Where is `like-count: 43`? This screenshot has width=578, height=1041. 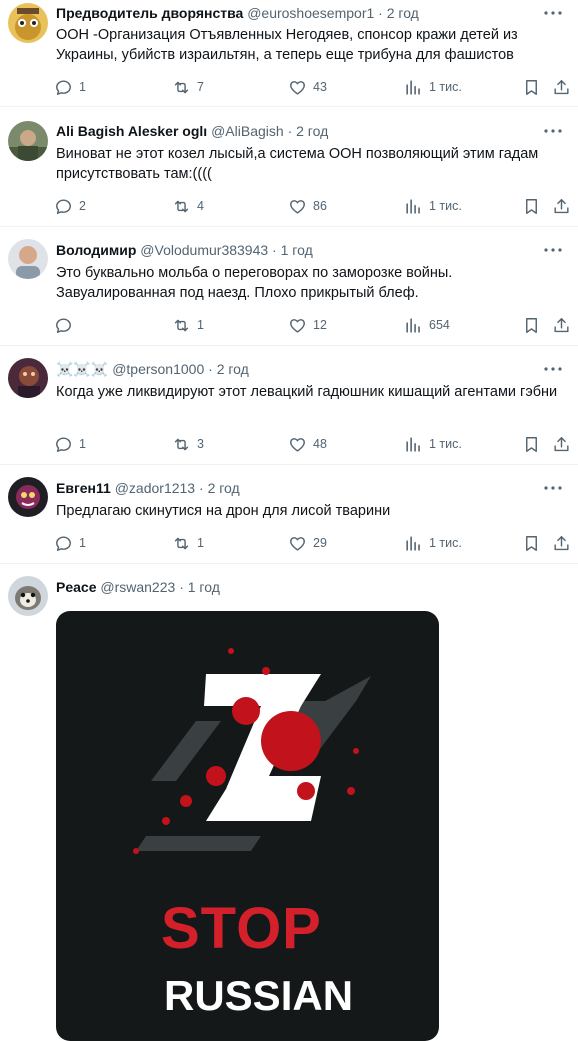 like-count: 43 is located at coordinates (320, 87).